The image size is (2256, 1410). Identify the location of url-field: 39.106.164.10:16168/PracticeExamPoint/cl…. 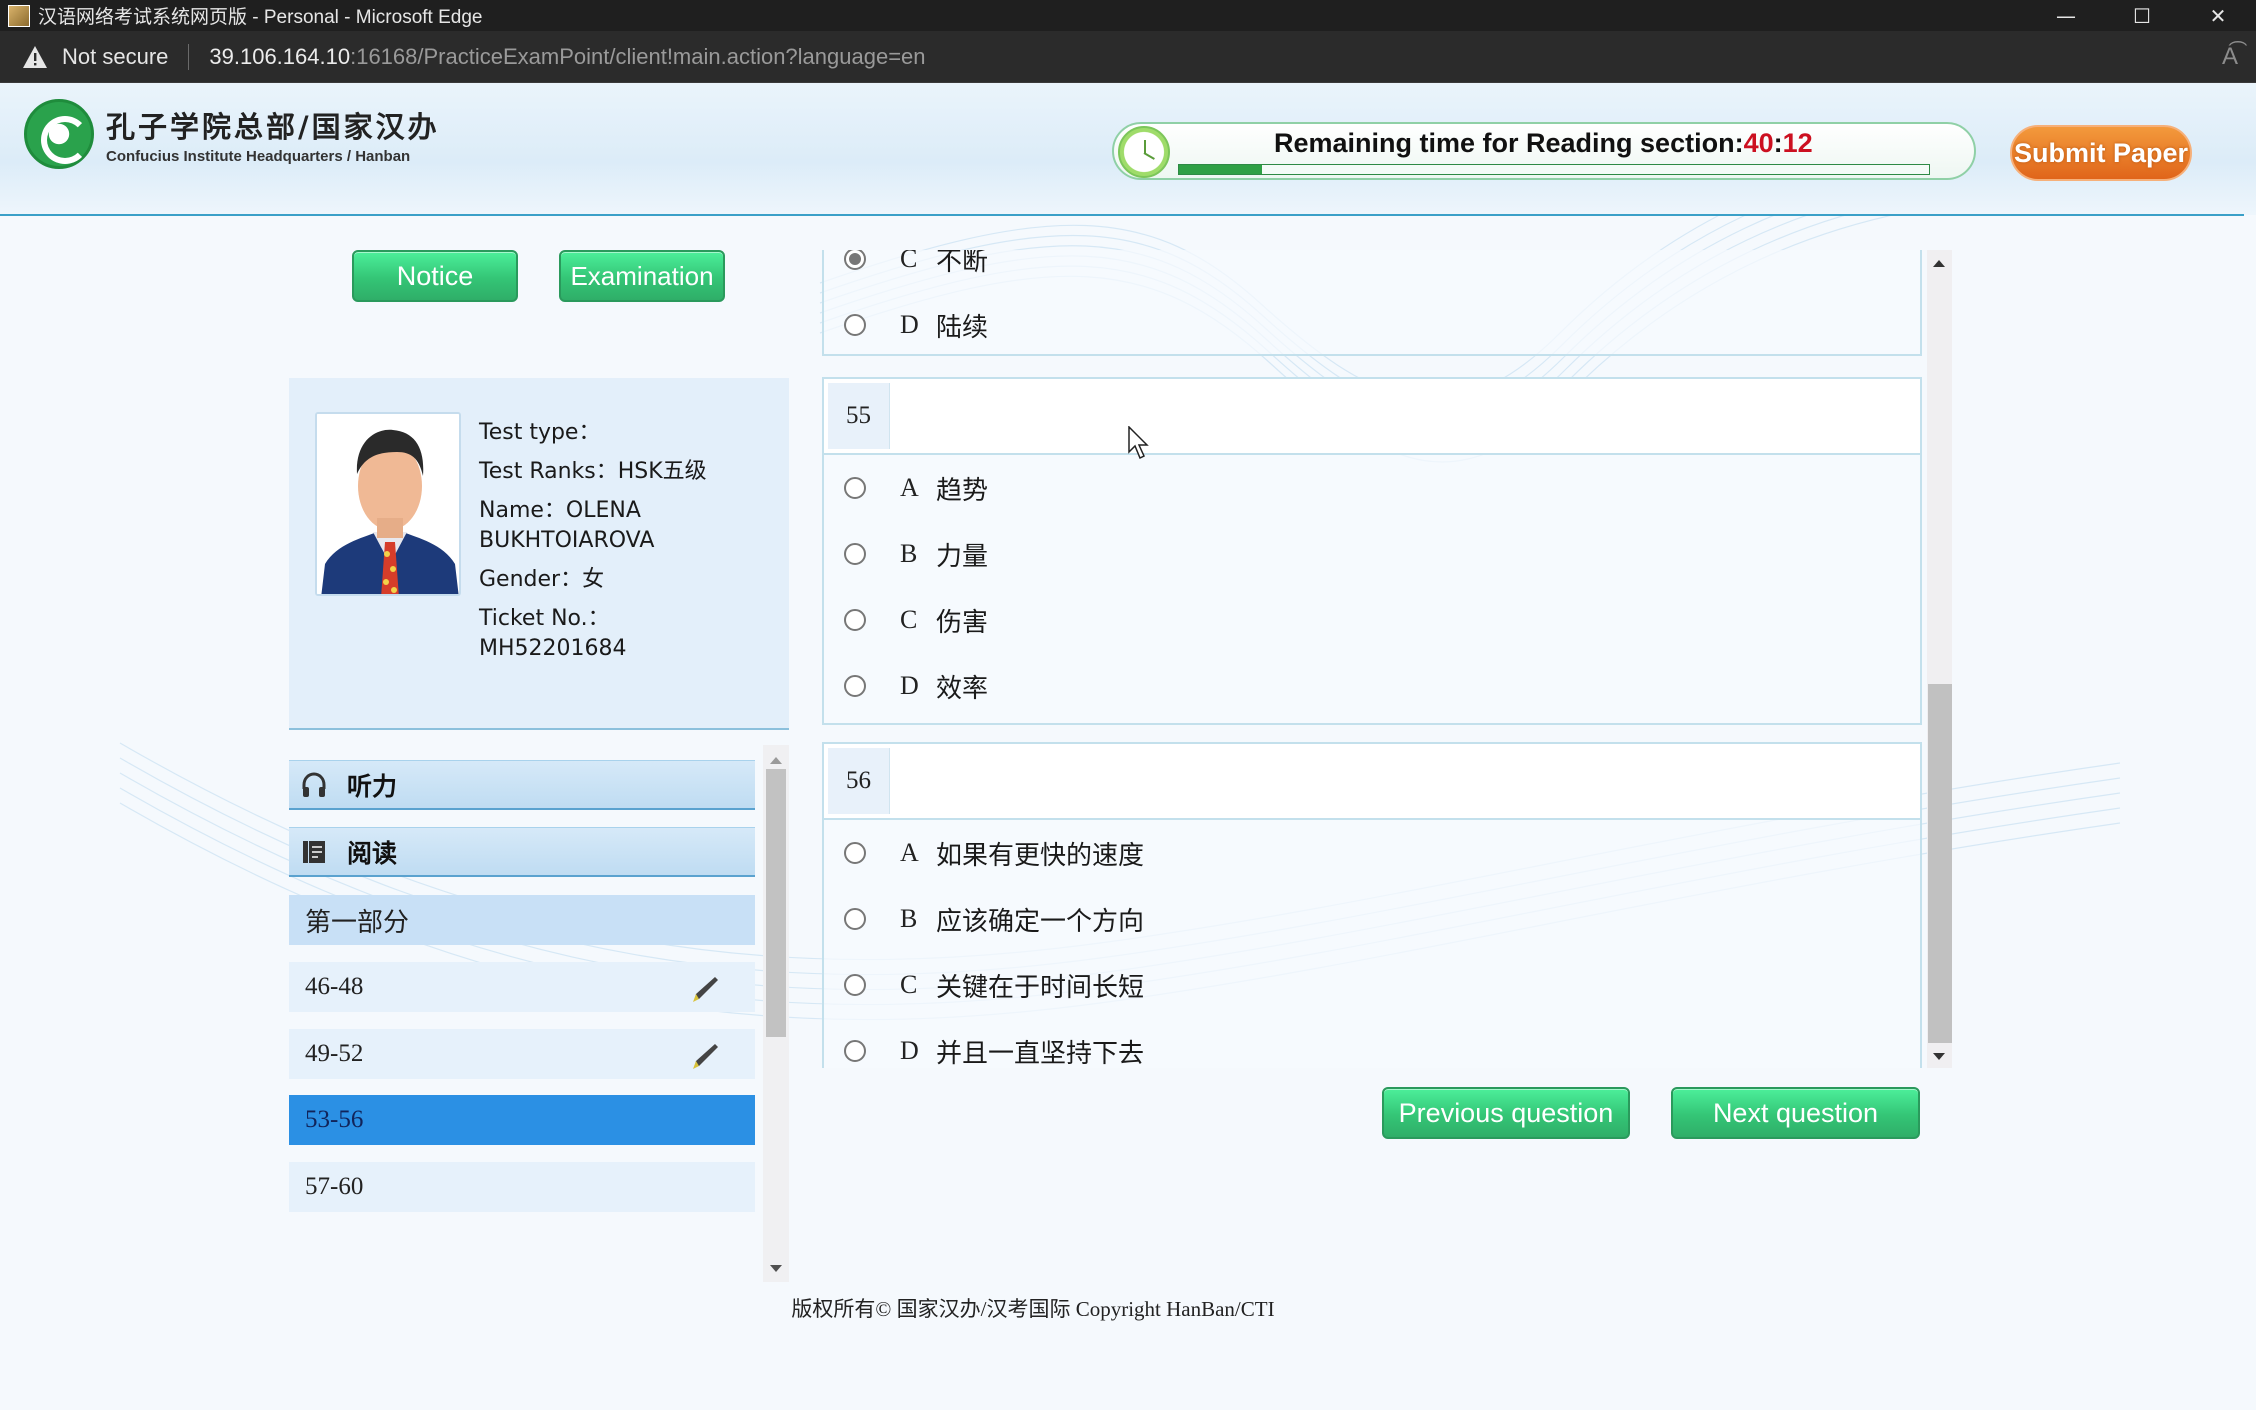
(567, 57).